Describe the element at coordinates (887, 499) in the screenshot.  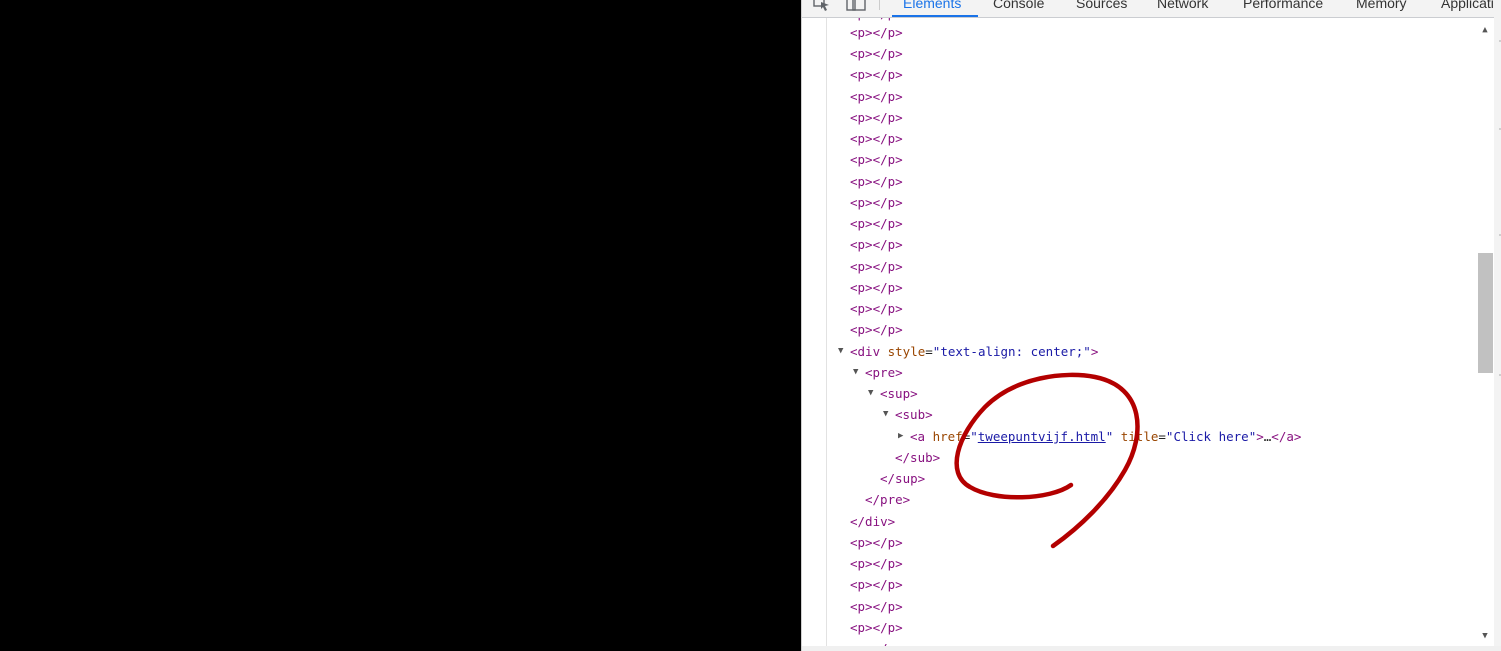
I see `dom-node-pre-close: </pre>` at that location.